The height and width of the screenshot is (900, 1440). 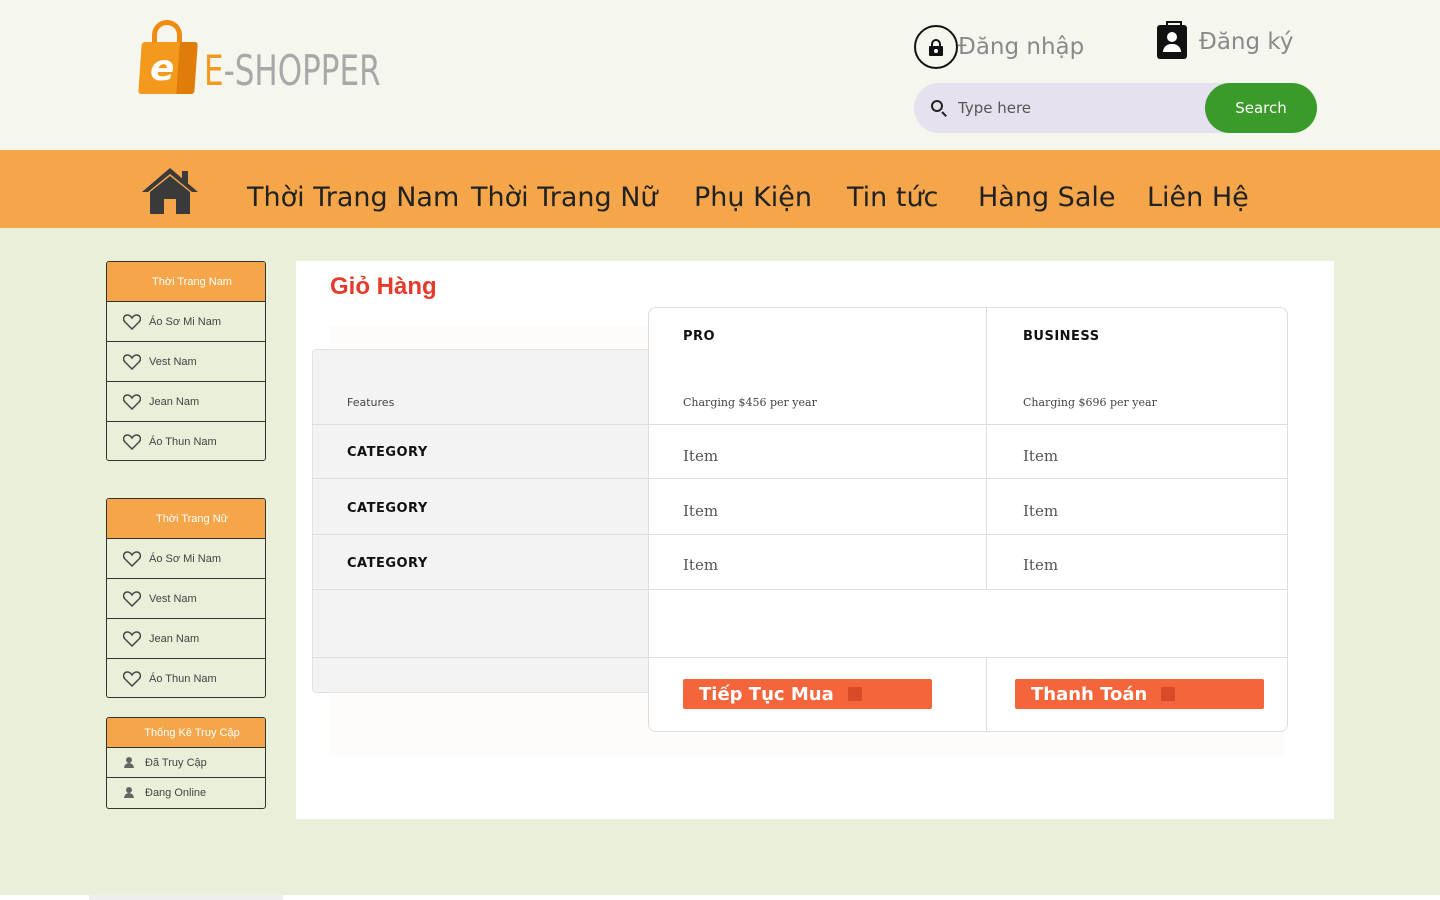 I want to click on features-label: Features, so click(x=371, y=402).